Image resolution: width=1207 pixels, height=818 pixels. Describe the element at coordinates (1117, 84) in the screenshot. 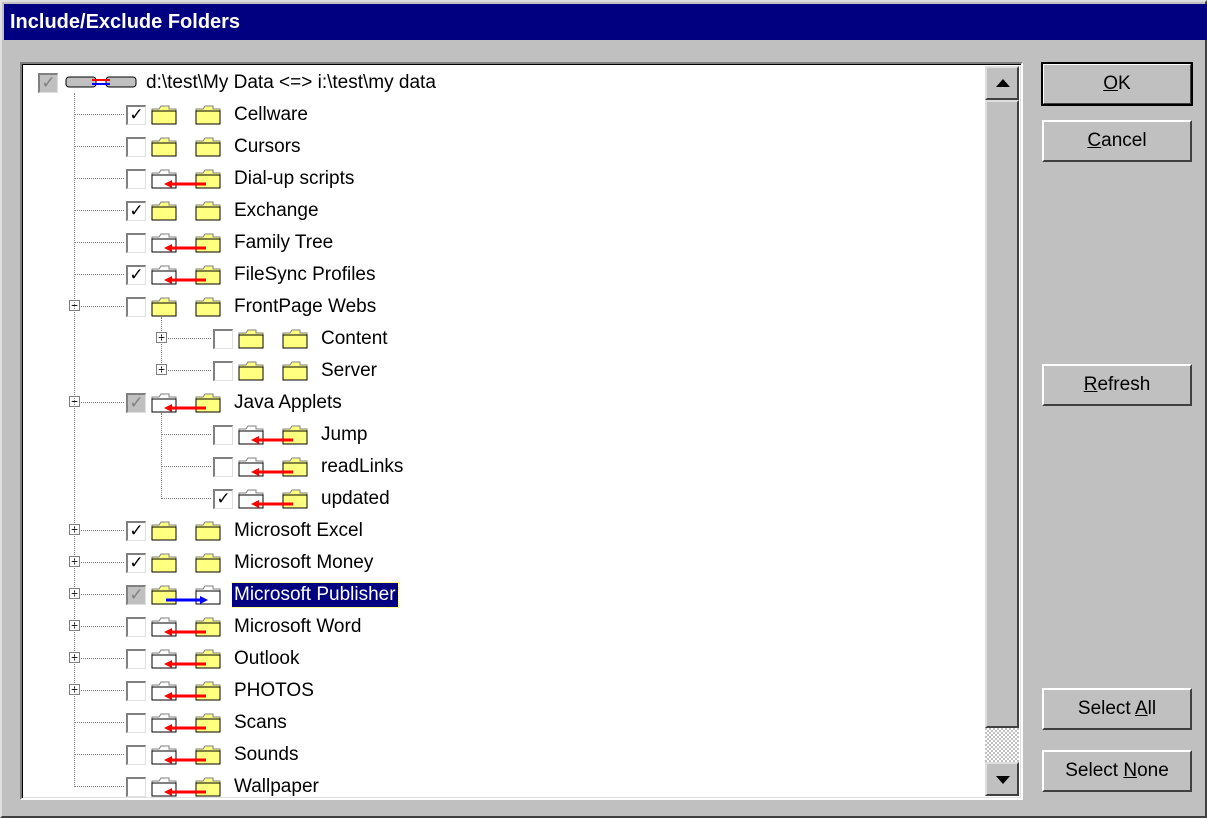

I see `ok-button: OK` at that location.